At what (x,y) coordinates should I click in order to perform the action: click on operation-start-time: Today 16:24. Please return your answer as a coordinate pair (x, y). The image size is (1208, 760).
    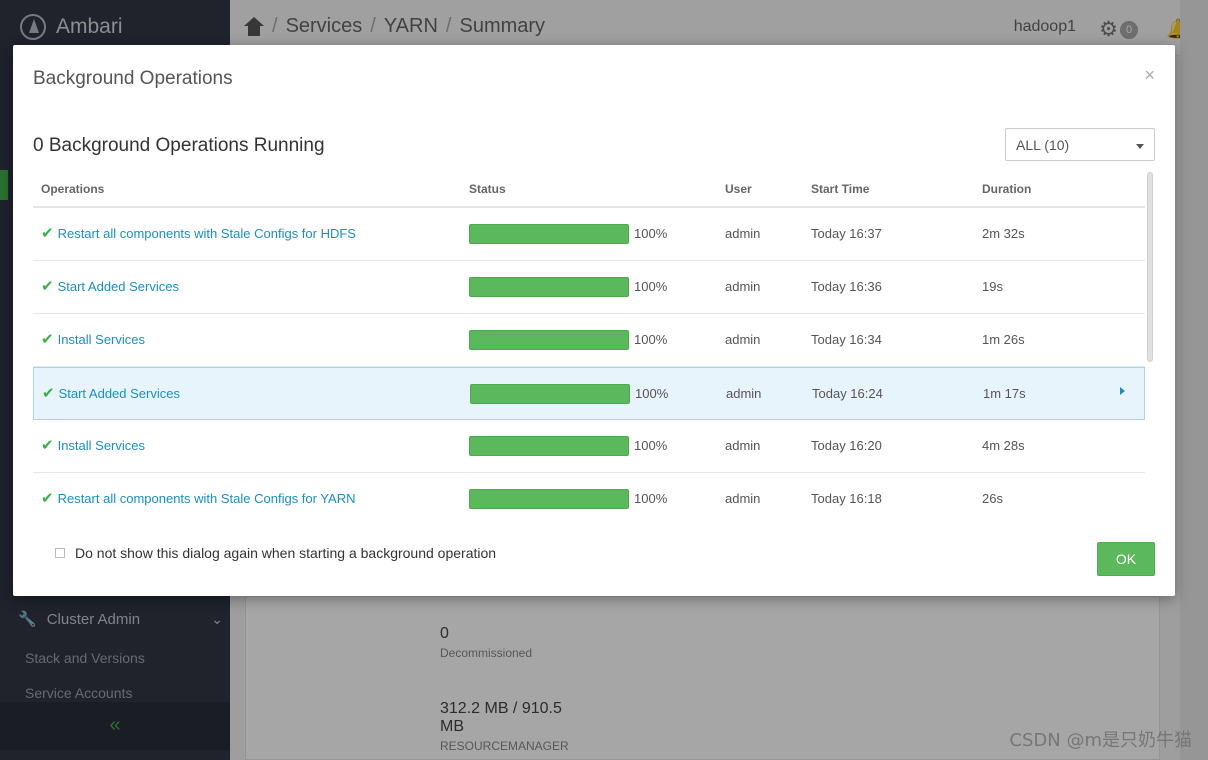
    Looking at the image, I should click on (847, 393).